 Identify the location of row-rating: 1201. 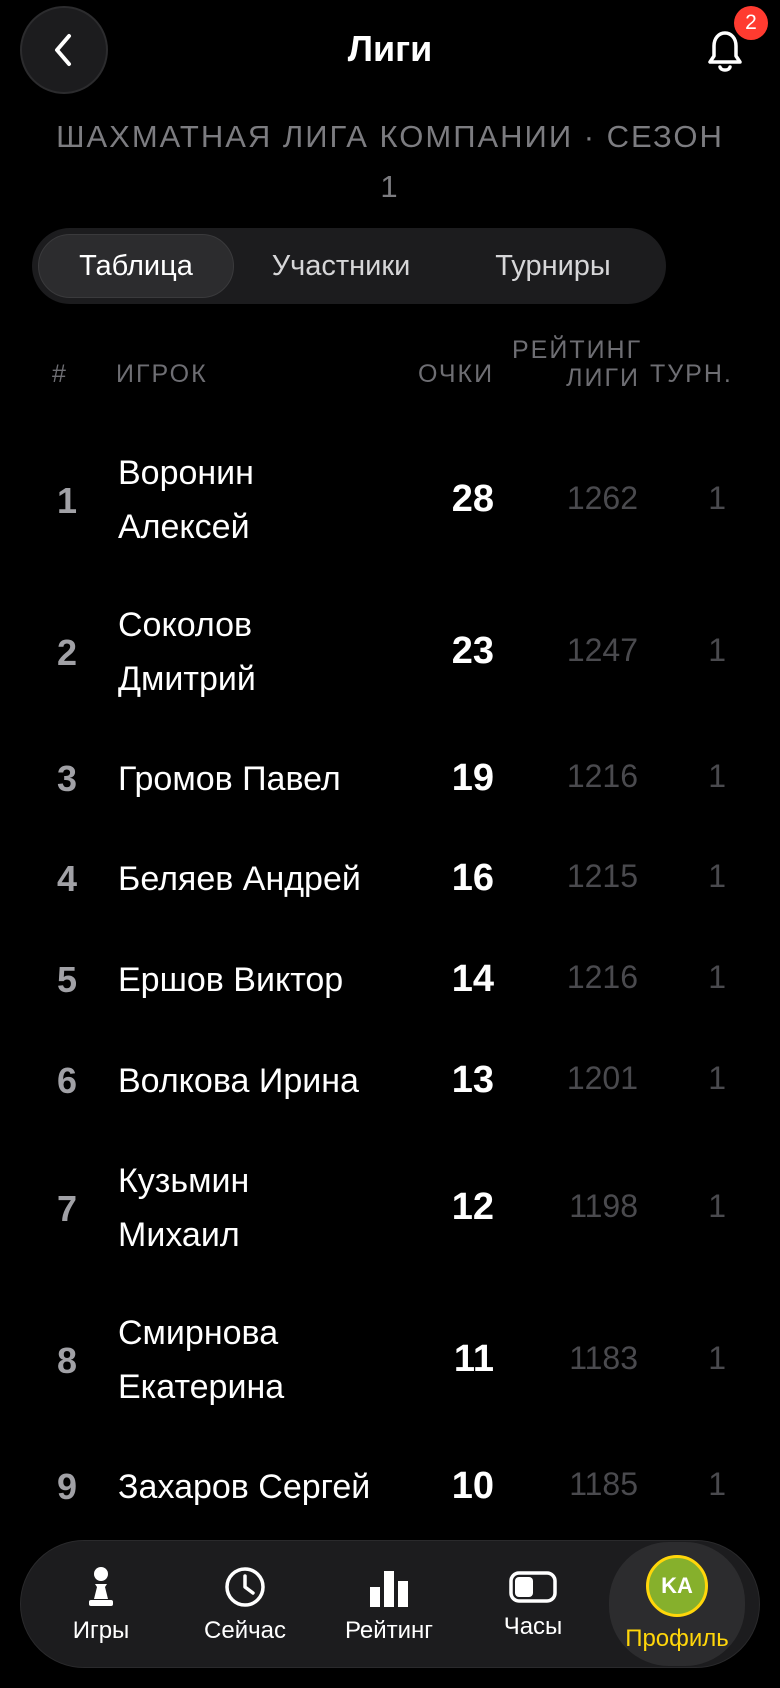
(602, 1078).